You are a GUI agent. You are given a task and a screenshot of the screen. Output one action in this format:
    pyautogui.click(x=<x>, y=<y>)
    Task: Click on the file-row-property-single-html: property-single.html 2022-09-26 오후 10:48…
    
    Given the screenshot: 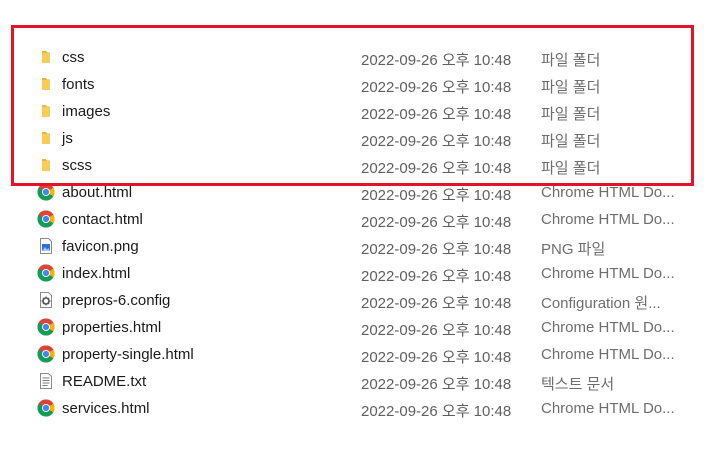 What is the action you would take?
    pyautogui.click(x=357, y=354)
    